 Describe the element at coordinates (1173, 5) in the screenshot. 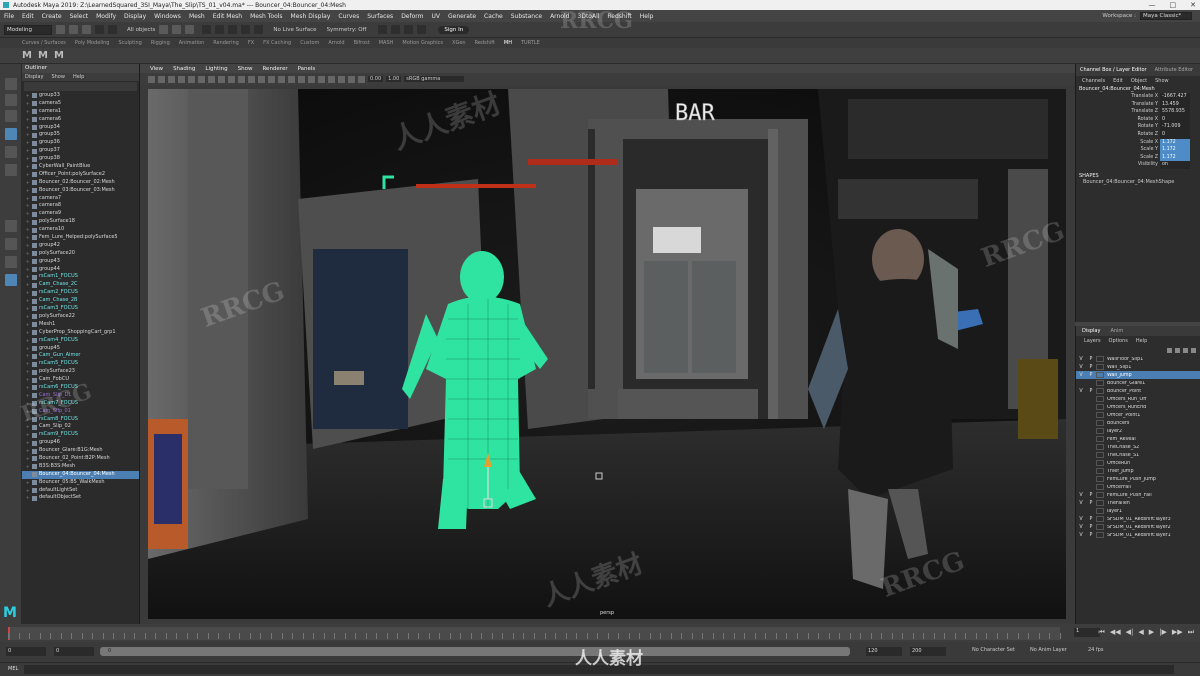

I see `maximize-button: □` at that location.